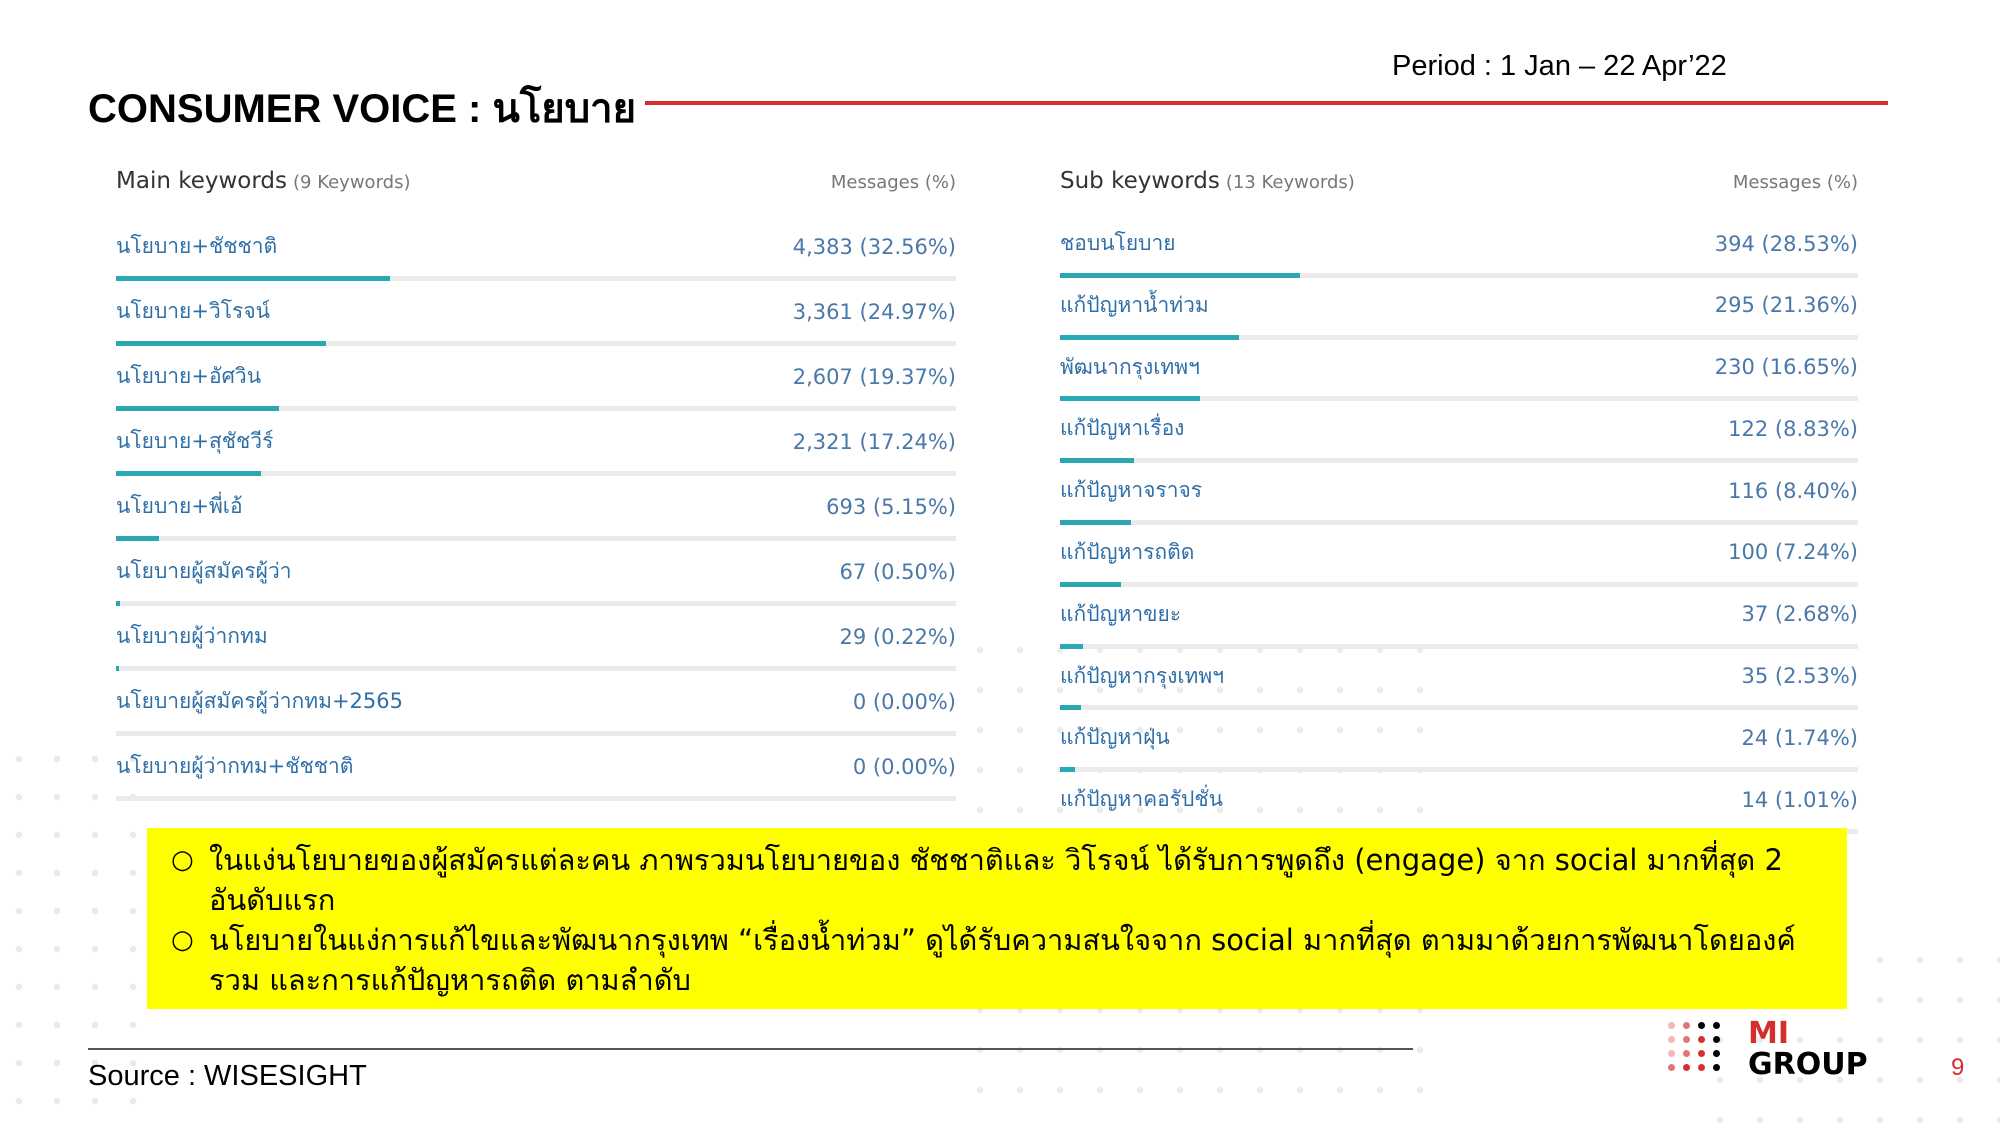  What do you see at coordinates (1140, 181) in the screenshot?
I see `sub-keywords-title: Sub keywords` at bounding box center [1140, 181].